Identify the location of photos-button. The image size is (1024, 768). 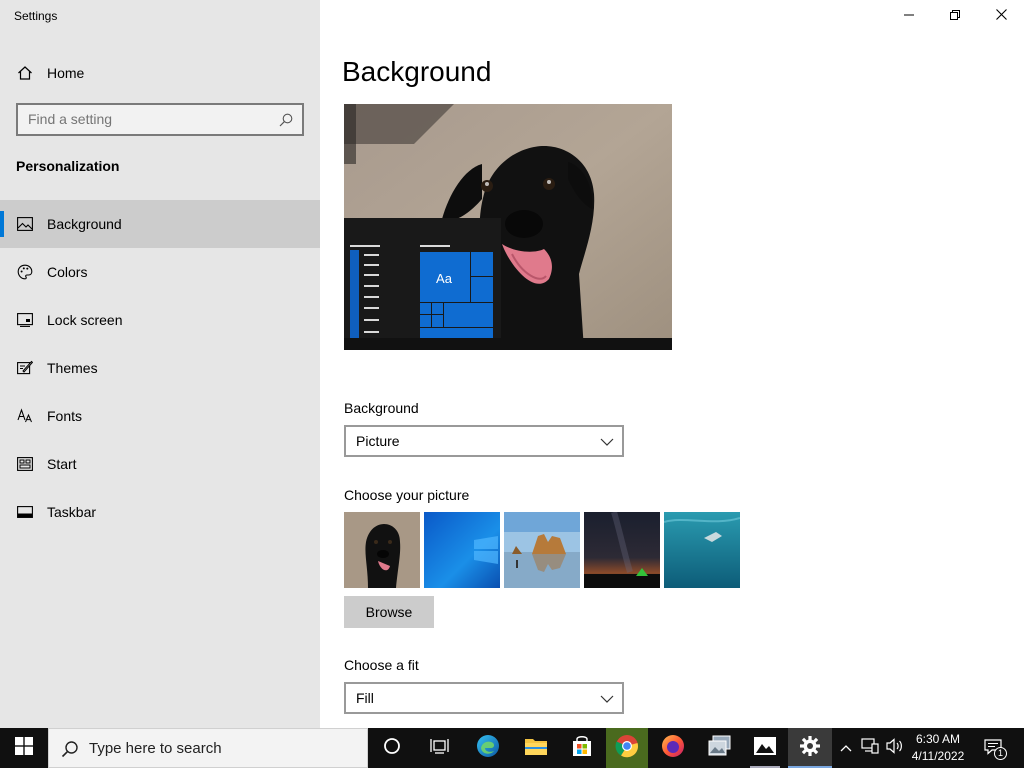
(765, 748).